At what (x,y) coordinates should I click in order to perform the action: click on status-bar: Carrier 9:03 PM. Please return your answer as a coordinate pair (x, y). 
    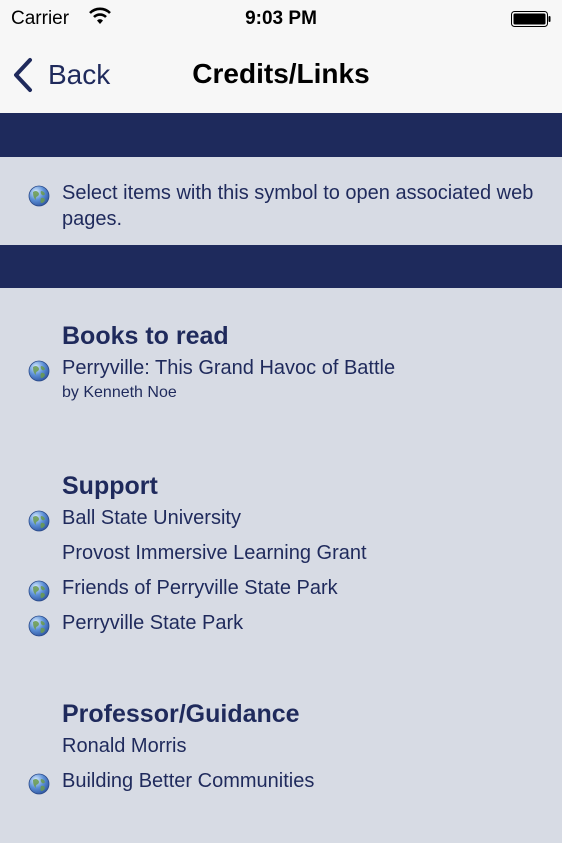
    Looking at the image, I should click on (281, 20).